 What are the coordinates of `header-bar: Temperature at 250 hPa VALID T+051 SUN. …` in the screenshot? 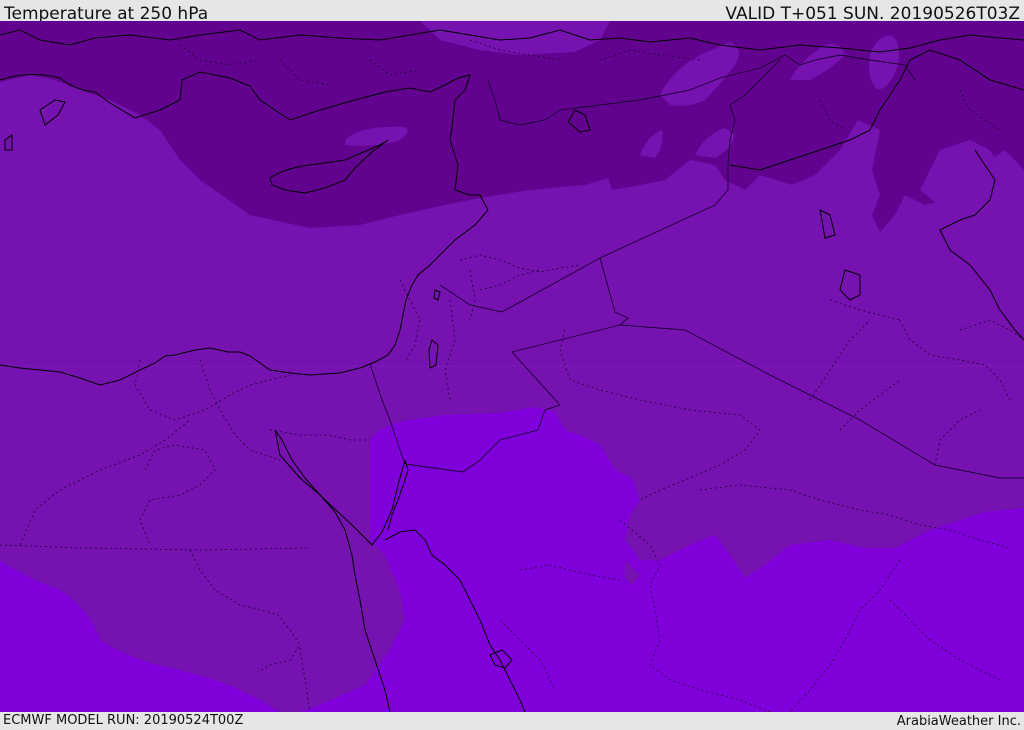 It's located at (512, 12).